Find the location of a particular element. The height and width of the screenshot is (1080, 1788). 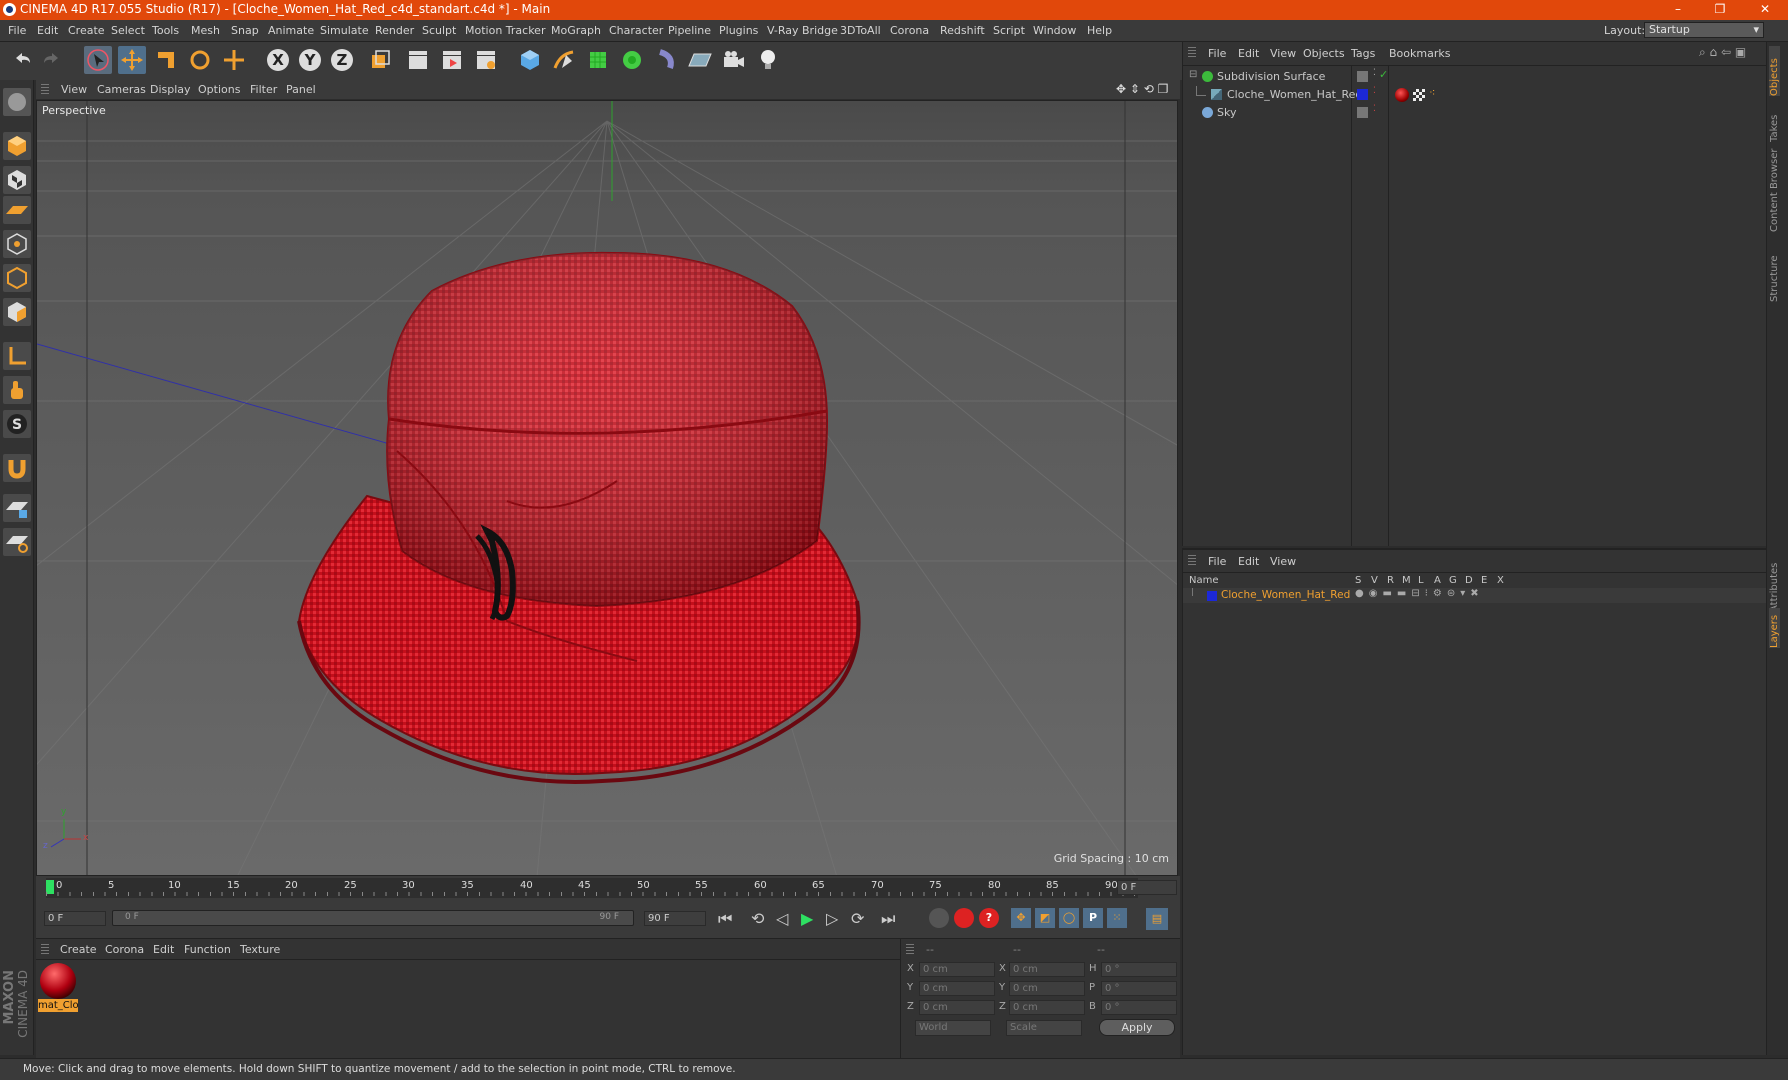

material-swatch: mat_Clo is located at coordinates (58, 987).